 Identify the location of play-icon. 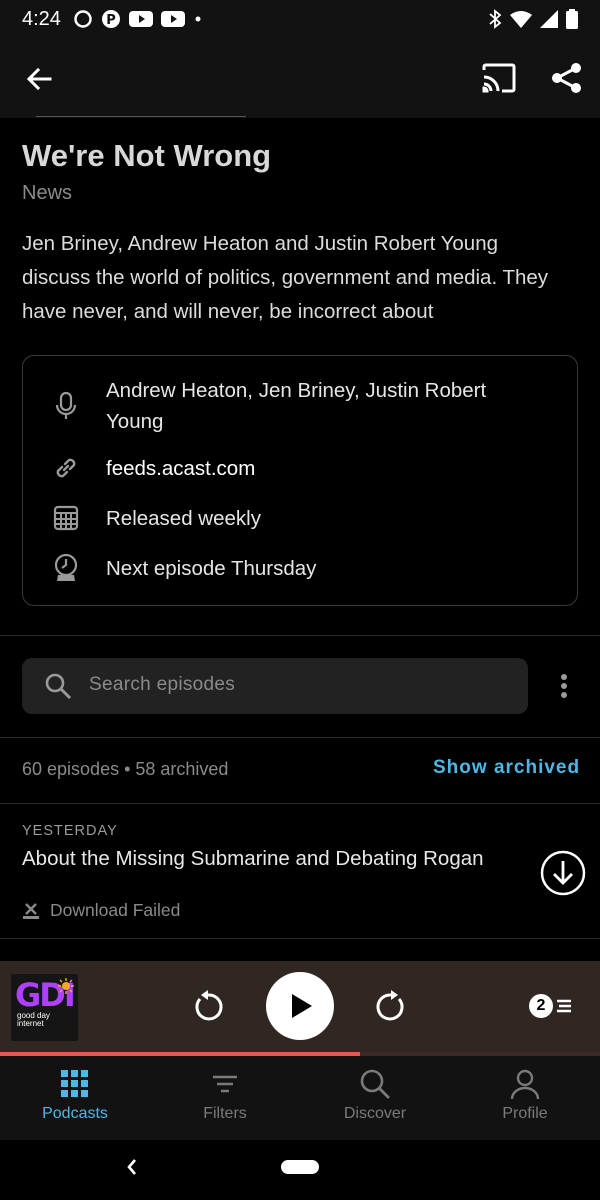
(302, 1006).